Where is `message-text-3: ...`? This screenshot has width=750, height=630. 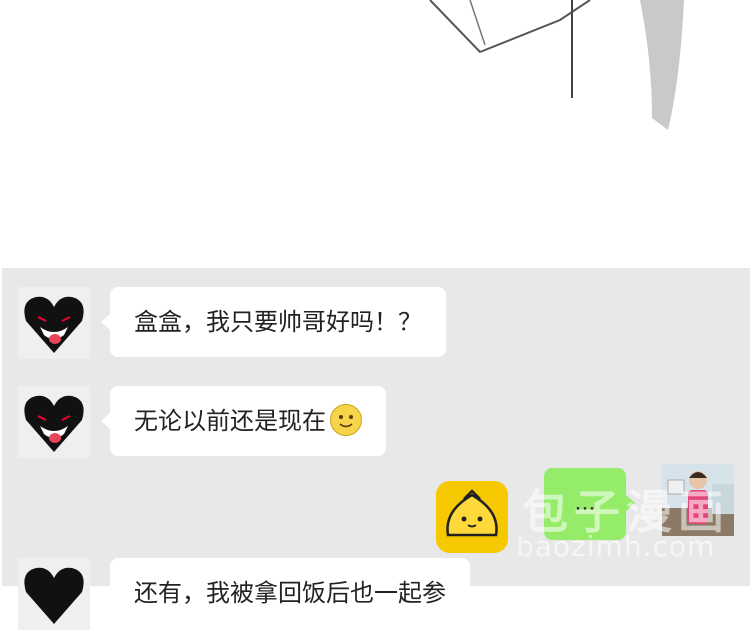
message-text-3: ... is located at coordinates (585, 503).